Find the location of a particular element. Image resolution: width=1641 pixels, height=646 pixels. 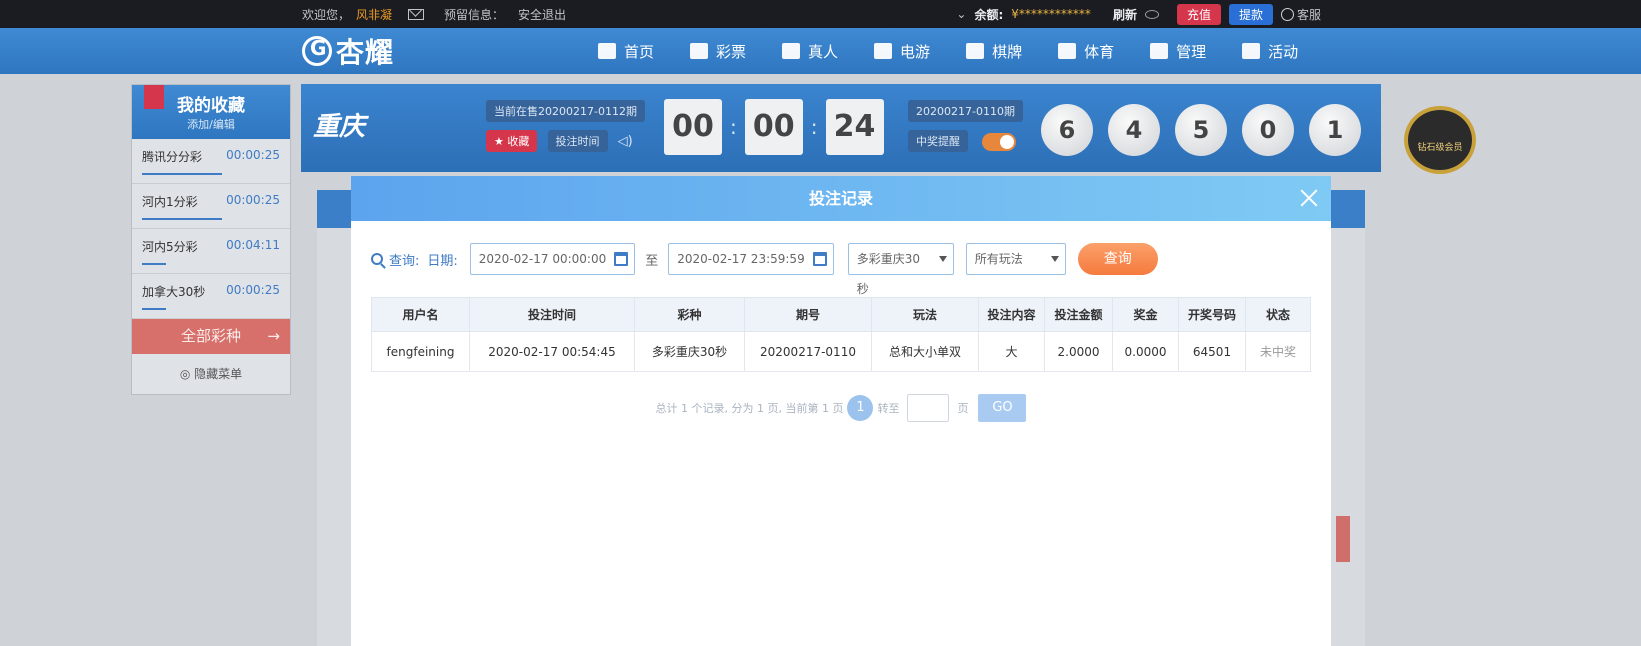

logout-link: 安全退出 is located at coordinates (542, 14).